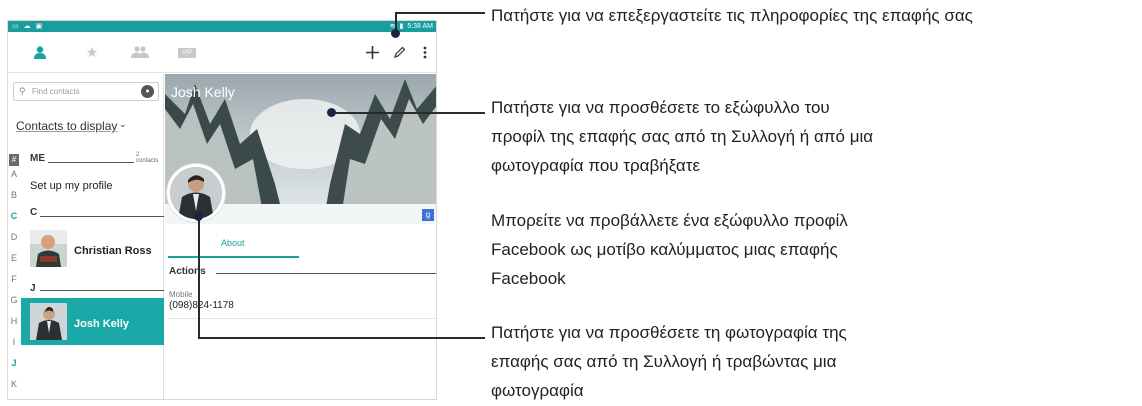 Image resolution: width=1142 pixels, height=406 pixels. I want to click on callout-photo-text-line3: φωτογραφία, so click(537, 390).